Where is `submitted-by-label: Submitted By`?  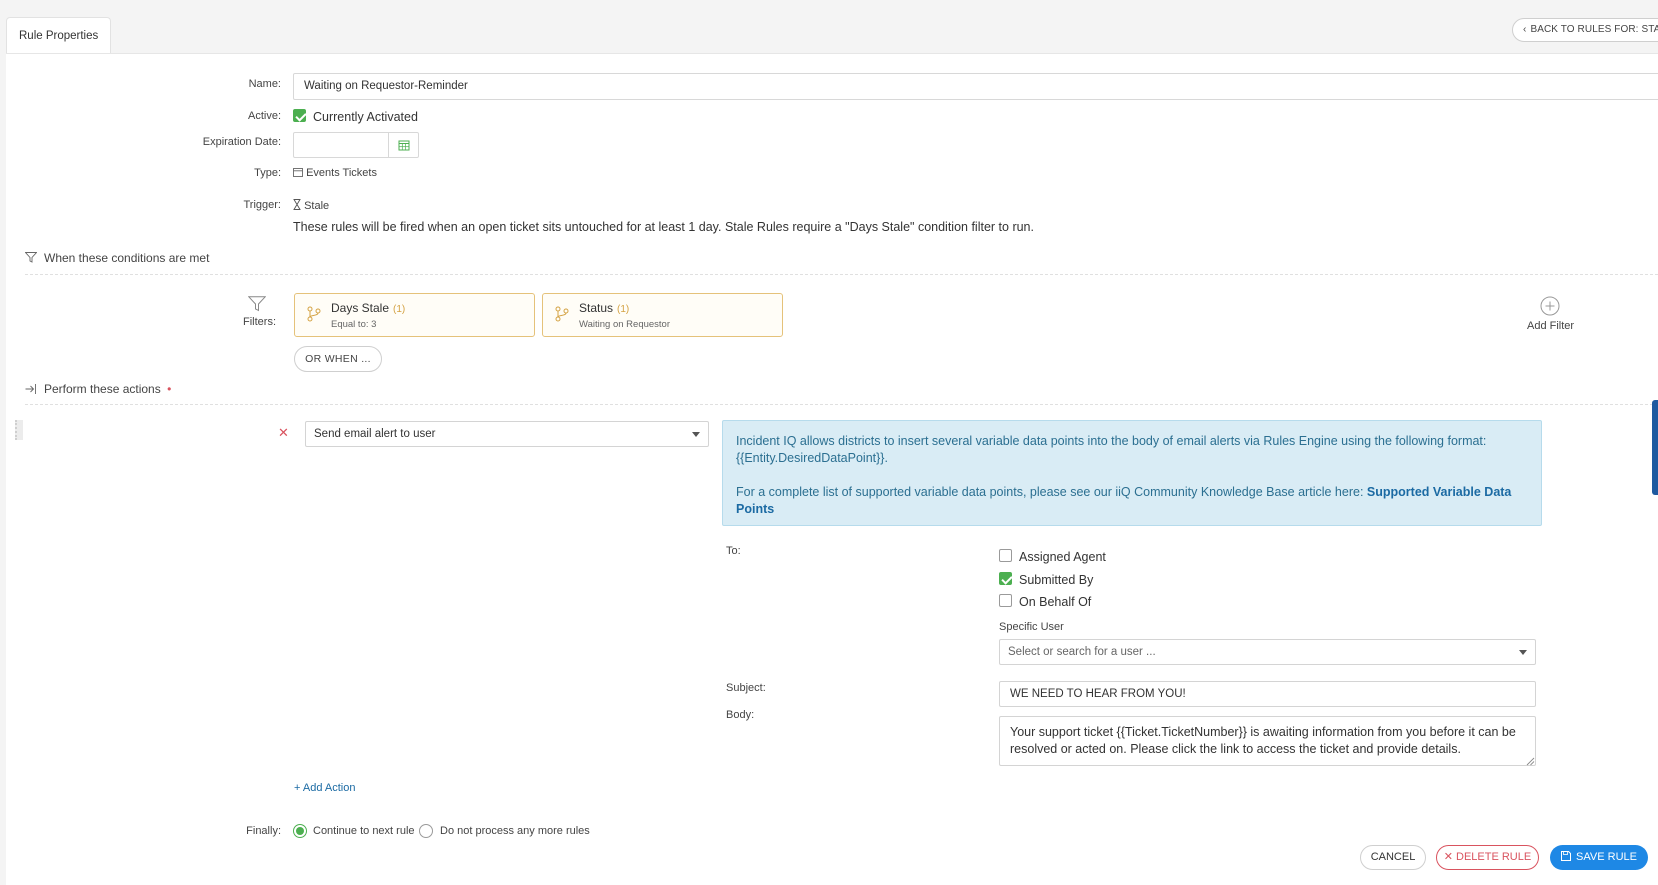
submitted-by-label: Submitted By is located at coordinates (1056, 580).